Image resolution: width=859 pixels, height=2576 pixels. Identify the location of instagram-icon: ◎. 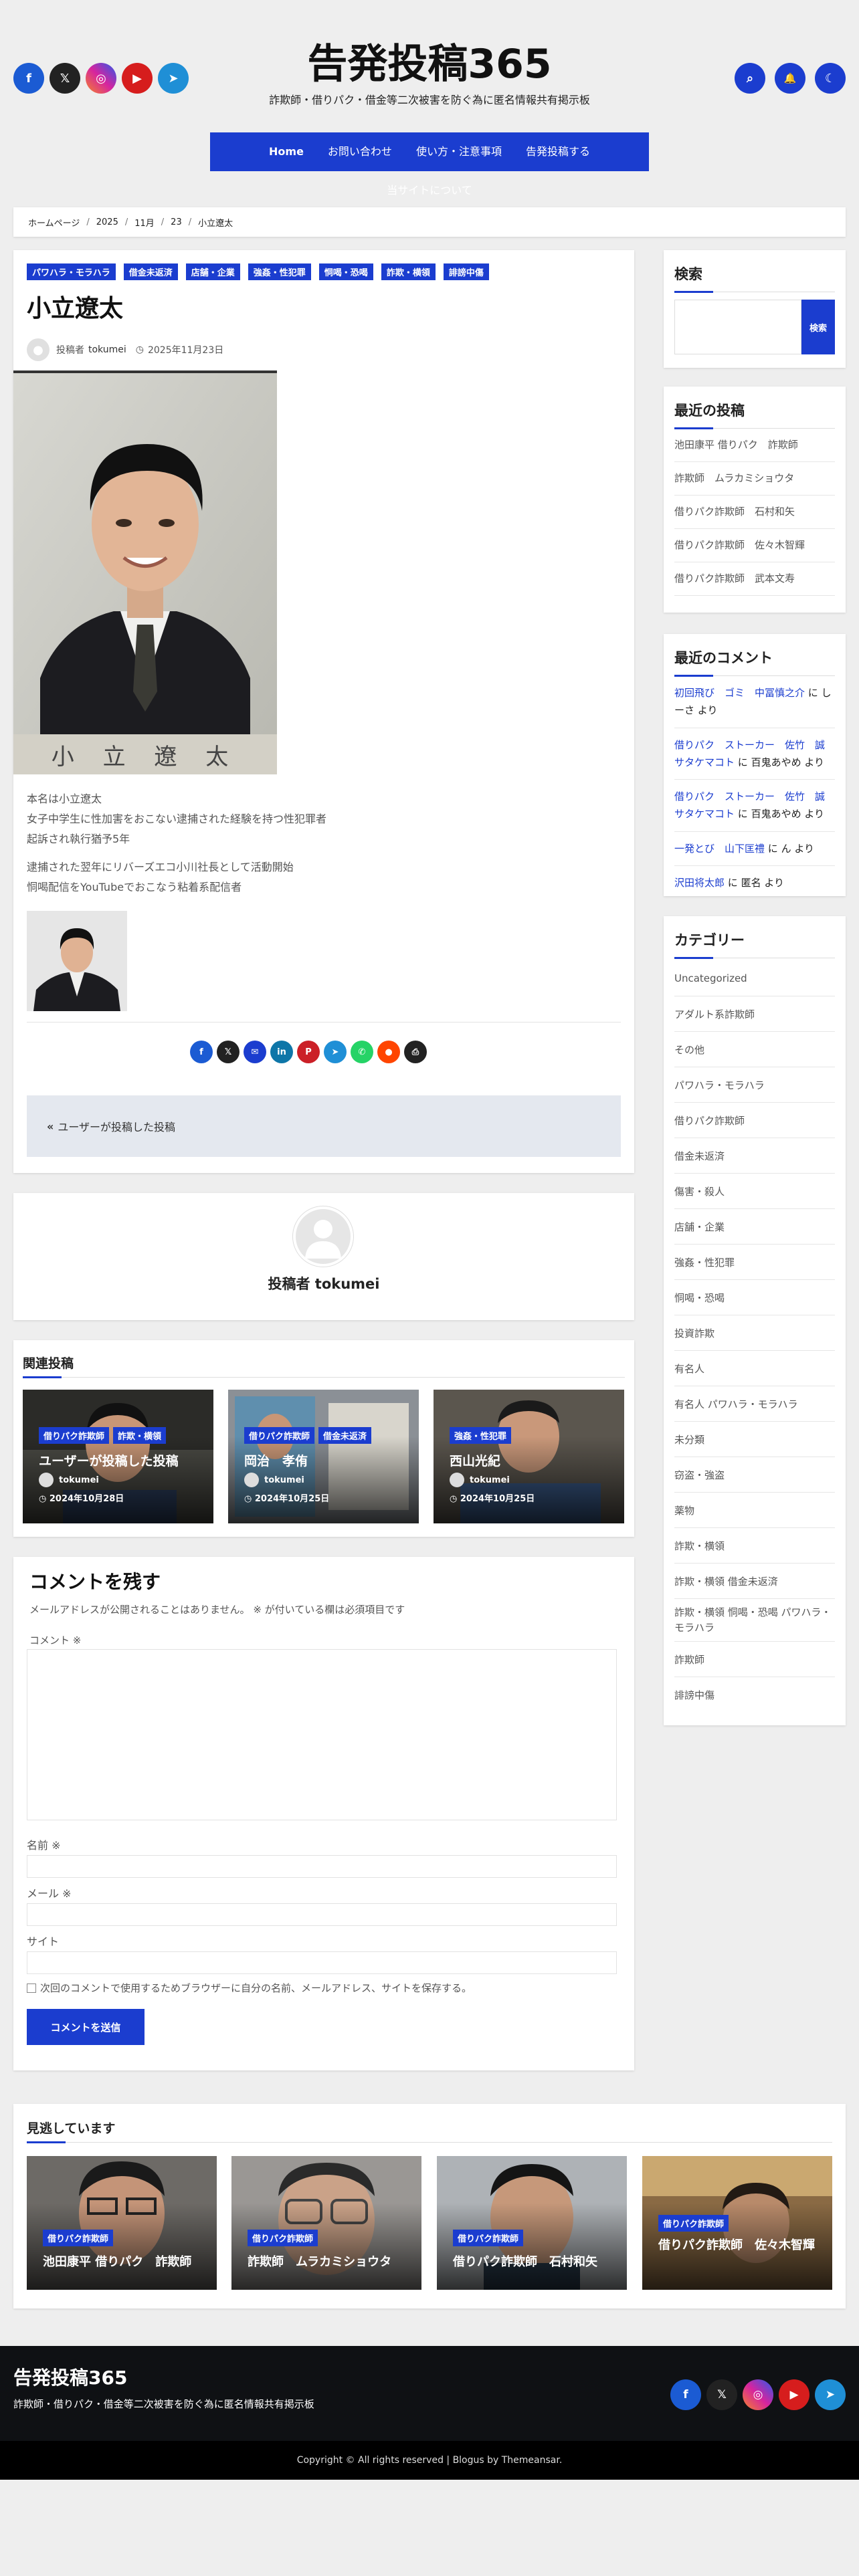
(758, 2394).